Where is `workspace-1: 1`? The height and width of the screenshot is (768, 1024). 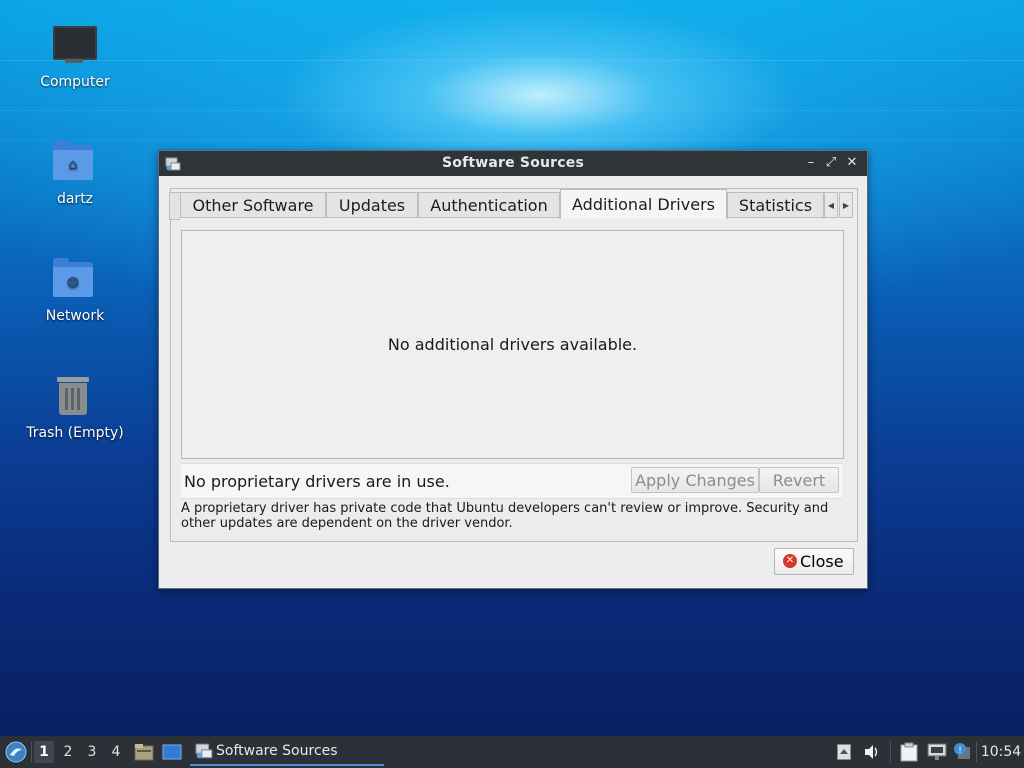
workspace-1: 1 is located at coordinates (44, 752).